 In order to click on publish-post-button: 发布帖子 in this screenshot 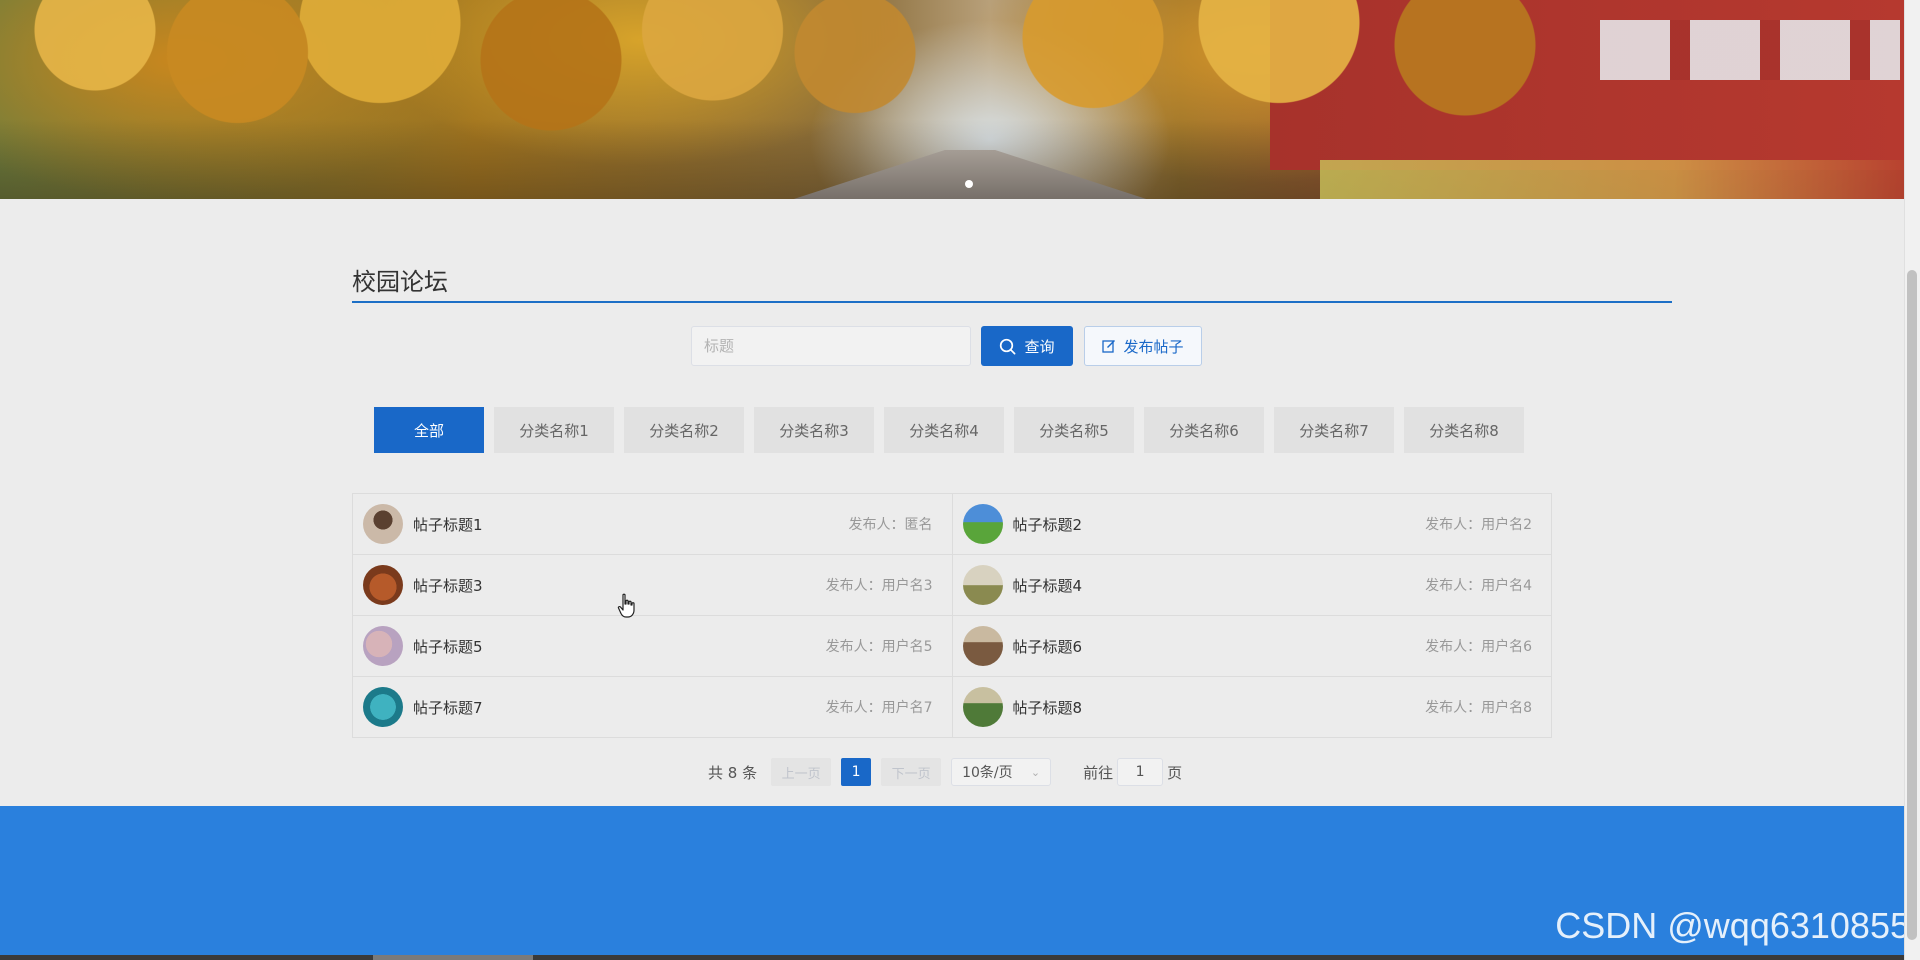, I will do `click(1143, 346)`.